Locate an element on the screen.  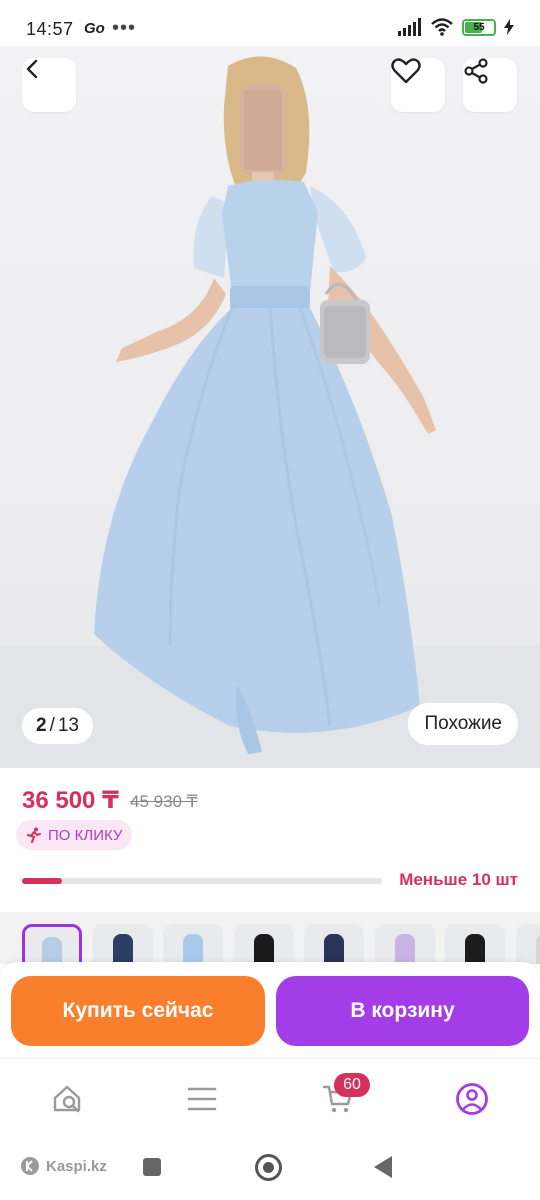
stock-progress is located at coordinates (202, 881).